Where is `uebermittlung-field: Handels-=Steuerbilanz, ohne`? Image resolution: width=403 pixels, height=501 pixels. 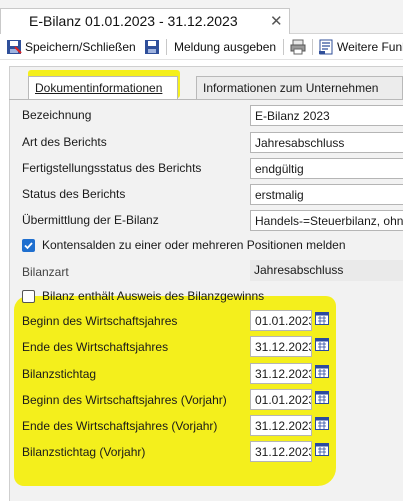 uebermittlung-field: Handels-=Steuerbilanz, ohne is located at coordinates (326, 220).